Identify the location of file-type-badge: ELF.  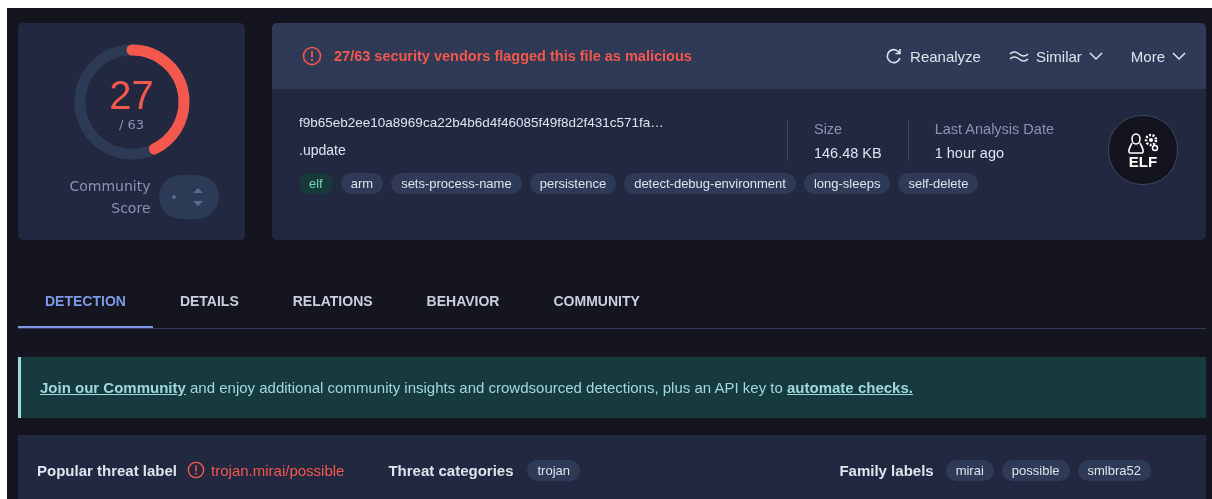
(1143, 150).